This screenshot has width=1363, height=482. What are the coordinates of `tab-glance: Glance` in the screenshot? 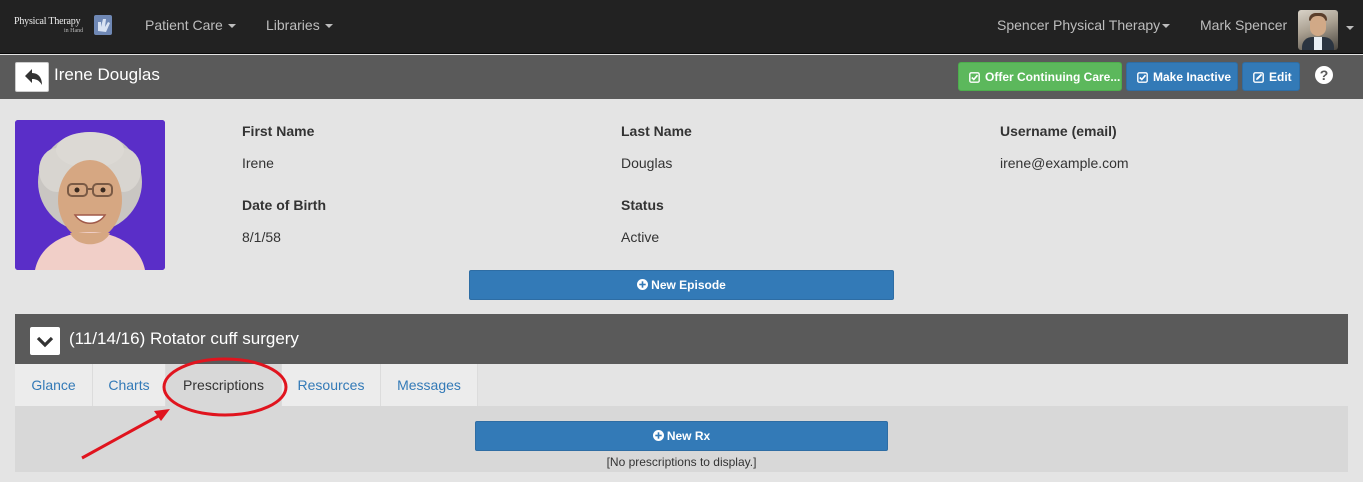 It's located at (54, 385).